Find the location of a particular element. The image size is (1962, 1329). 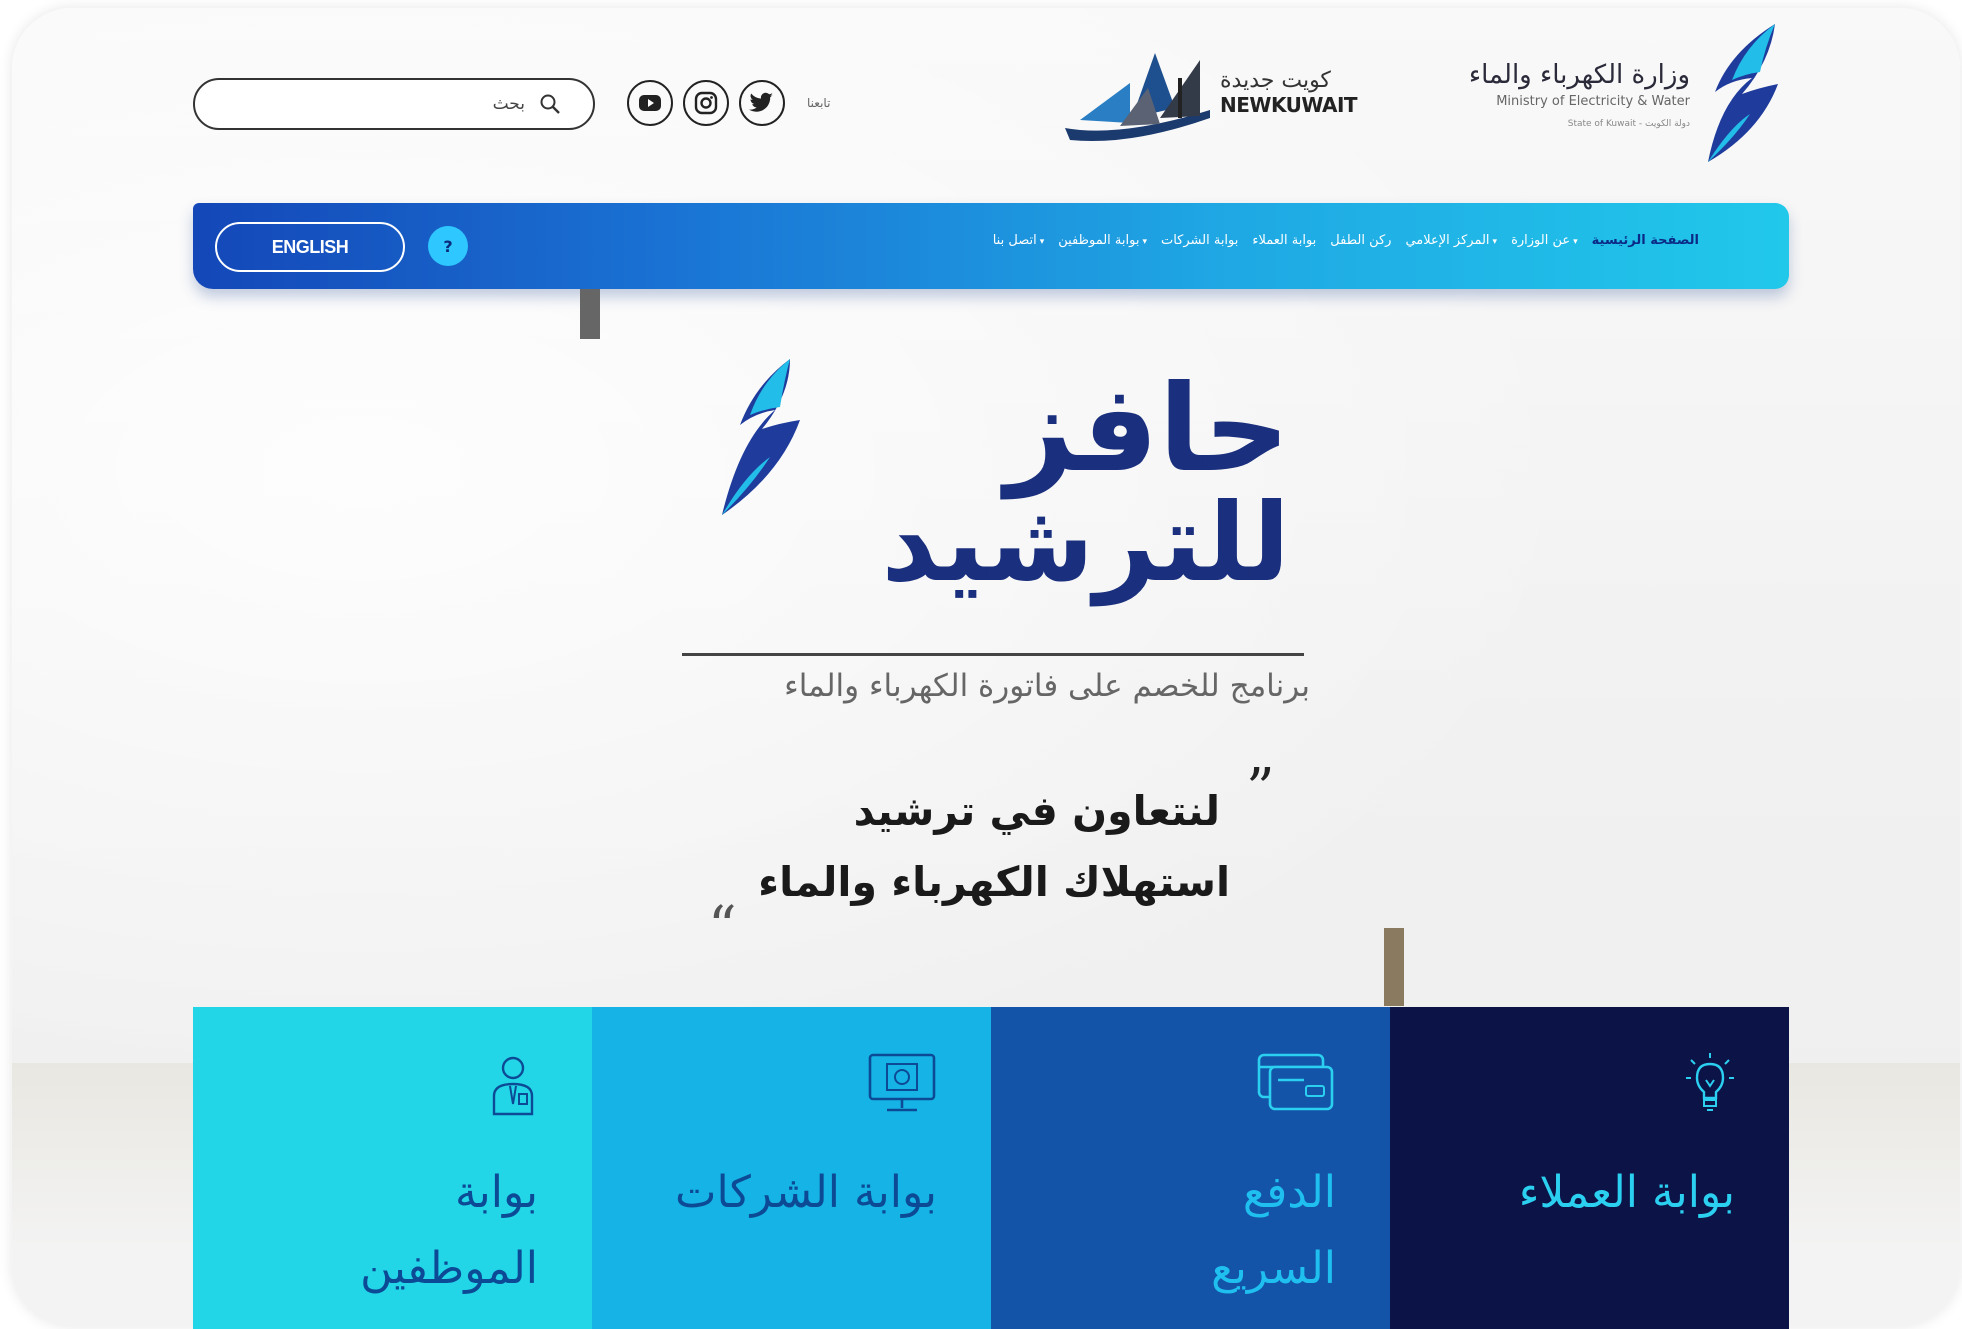

nav-item-about: عن الوزارة ▾ is located at coordinates (1544, 240).